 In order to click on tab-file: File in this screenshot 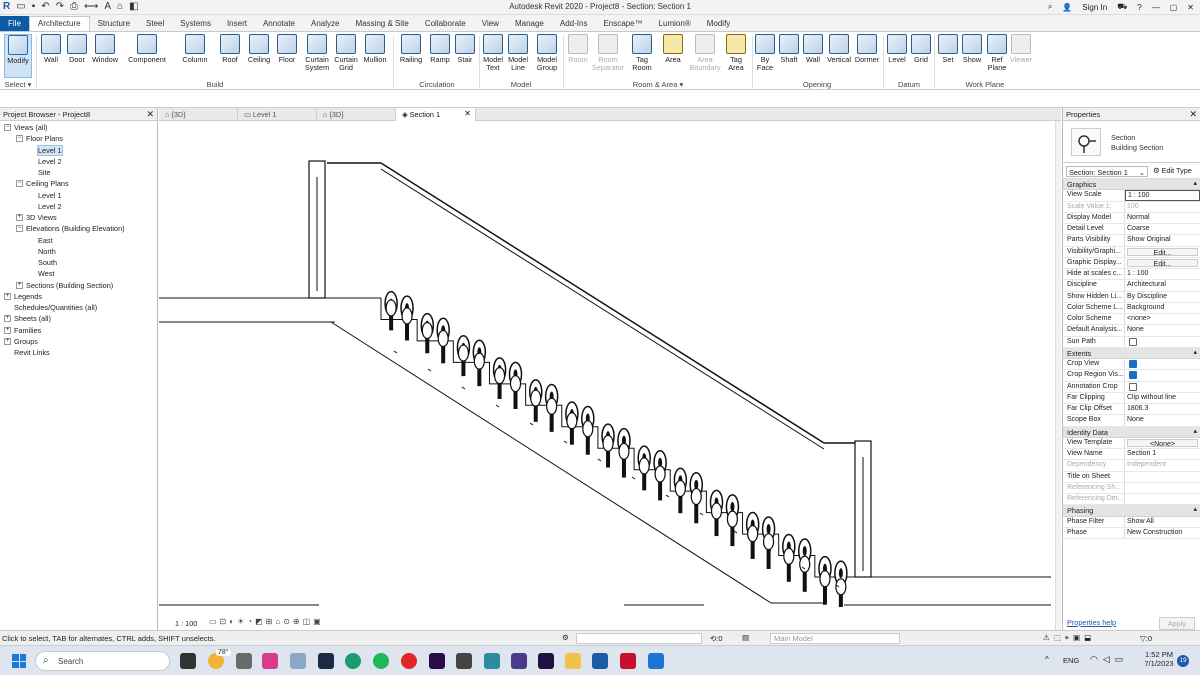, I will do `click(14, 23)`.